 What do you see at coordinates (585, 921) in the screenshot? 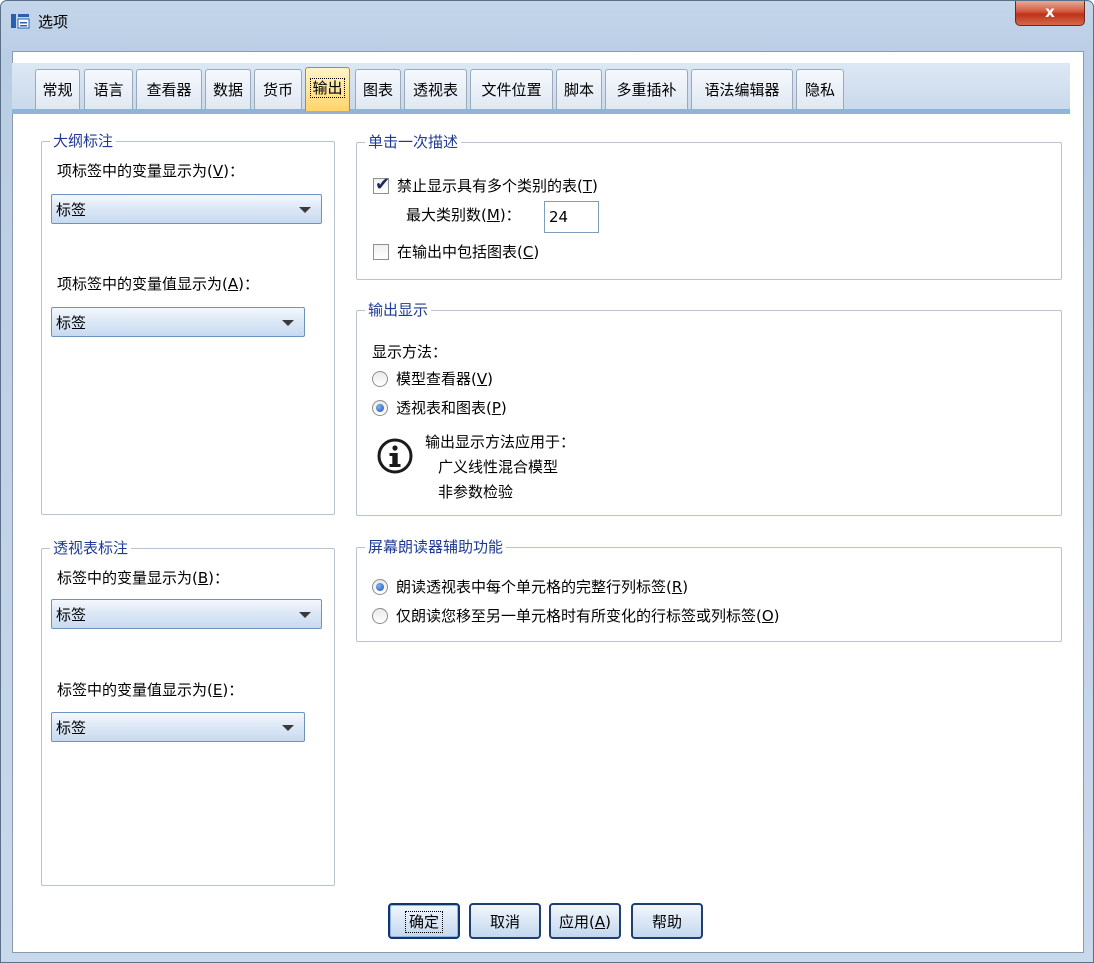
I see `apply-button: 应用(A)` at bounding box center [585, 921].